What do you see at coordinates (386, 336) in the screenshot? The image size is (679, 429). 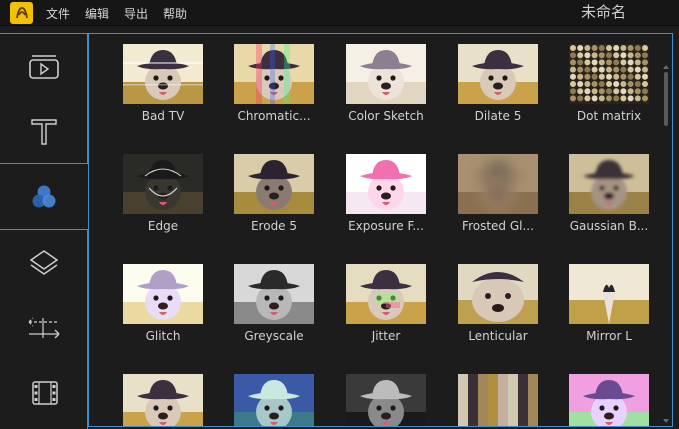 I see `filter-label: Jitter` at bounding box center [386, 336].